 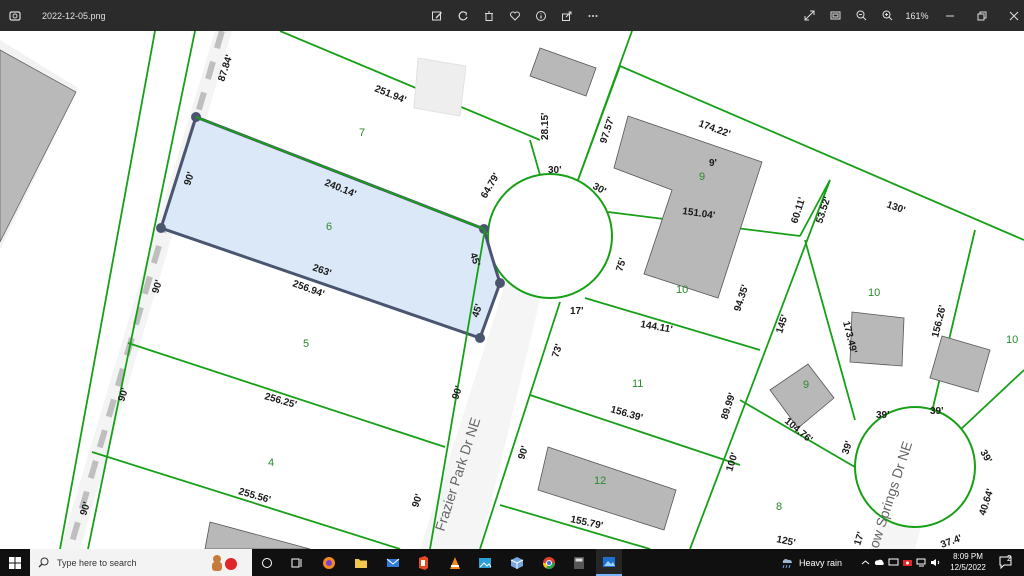 I want to click on firefox-app-icon, so click(x=329, y=562).